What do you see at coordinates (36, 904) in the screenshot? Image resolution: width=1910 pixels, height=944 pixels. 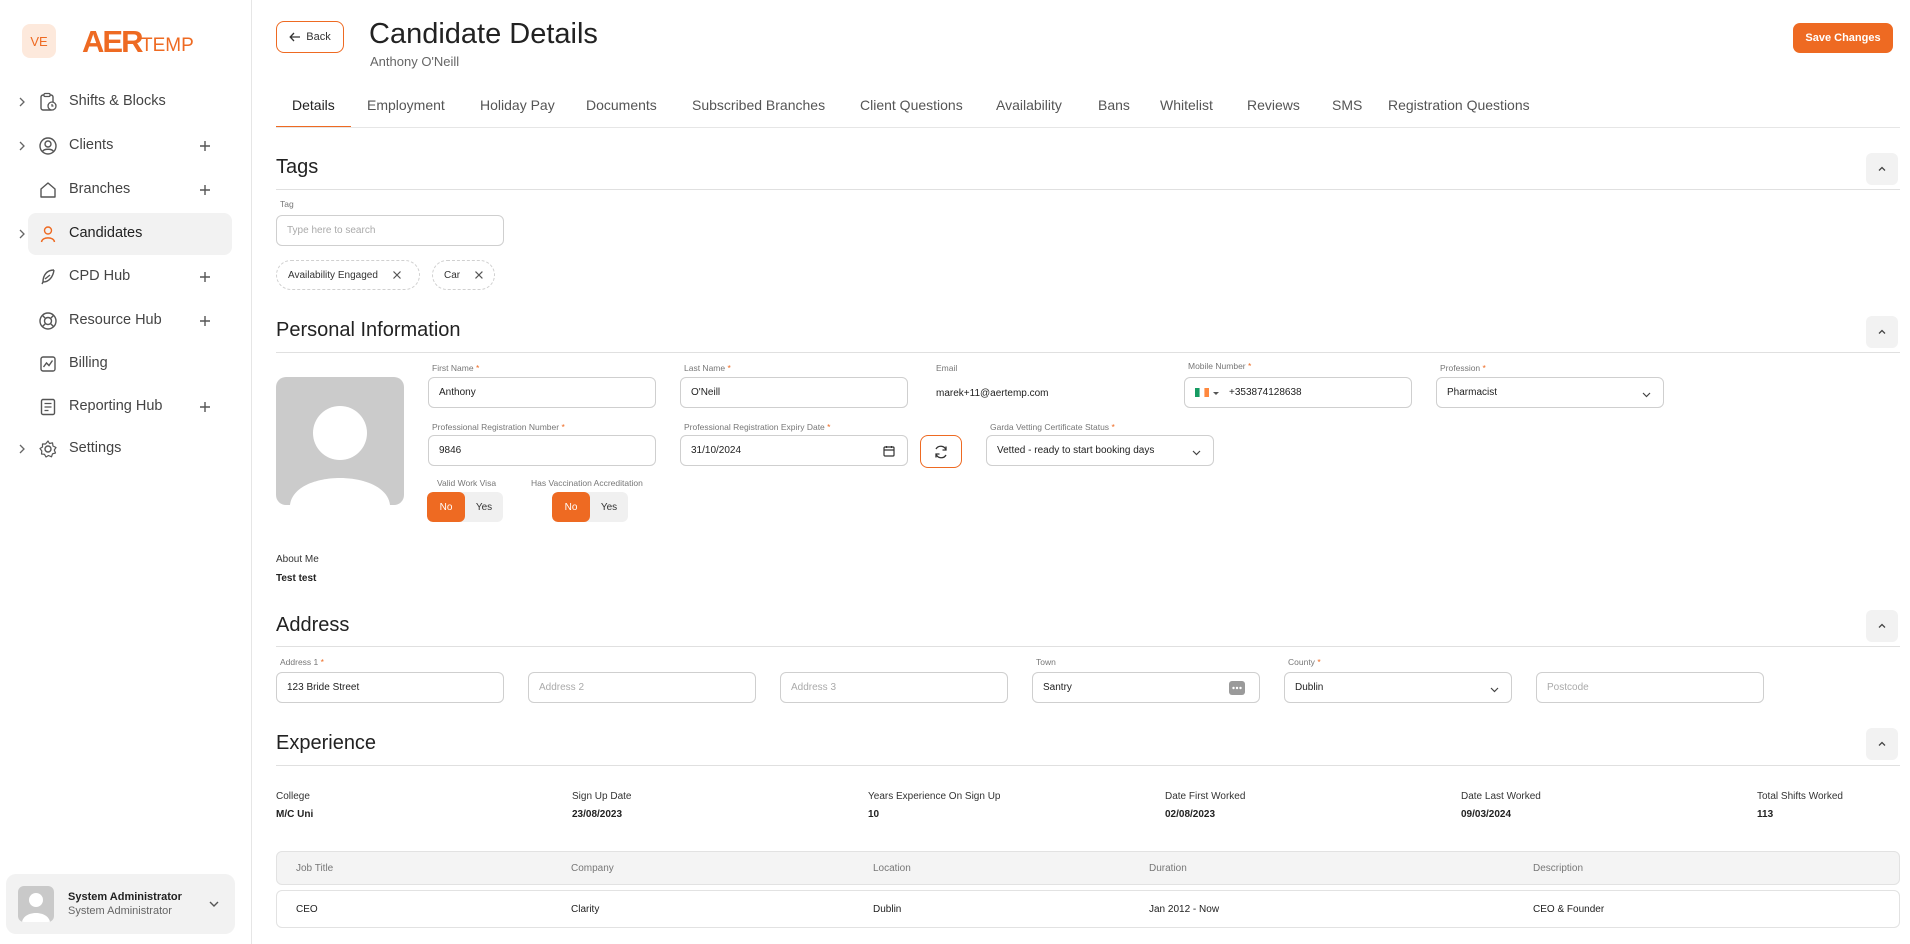 I see `avatar` at bounding box center [36, 904].